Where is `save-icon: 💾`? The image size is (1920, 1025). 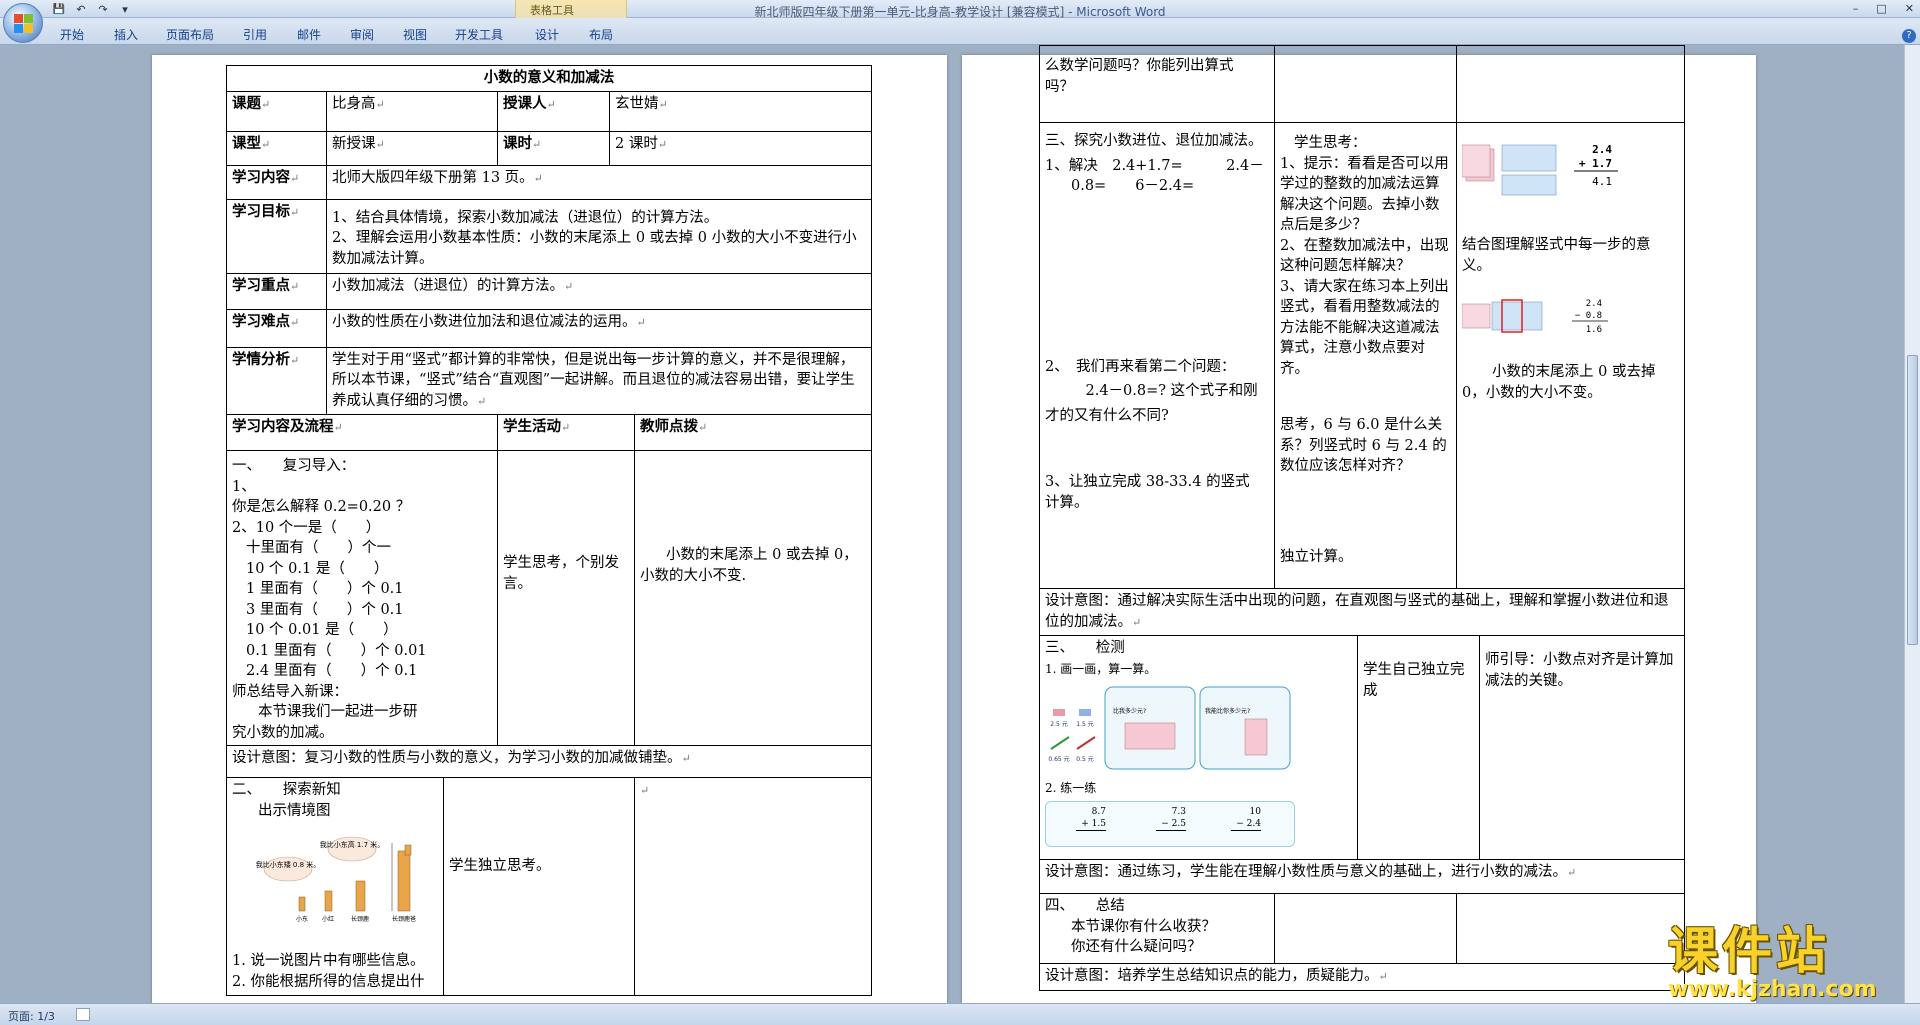 save-icon: 💾 is located at coordinates (59, 9).